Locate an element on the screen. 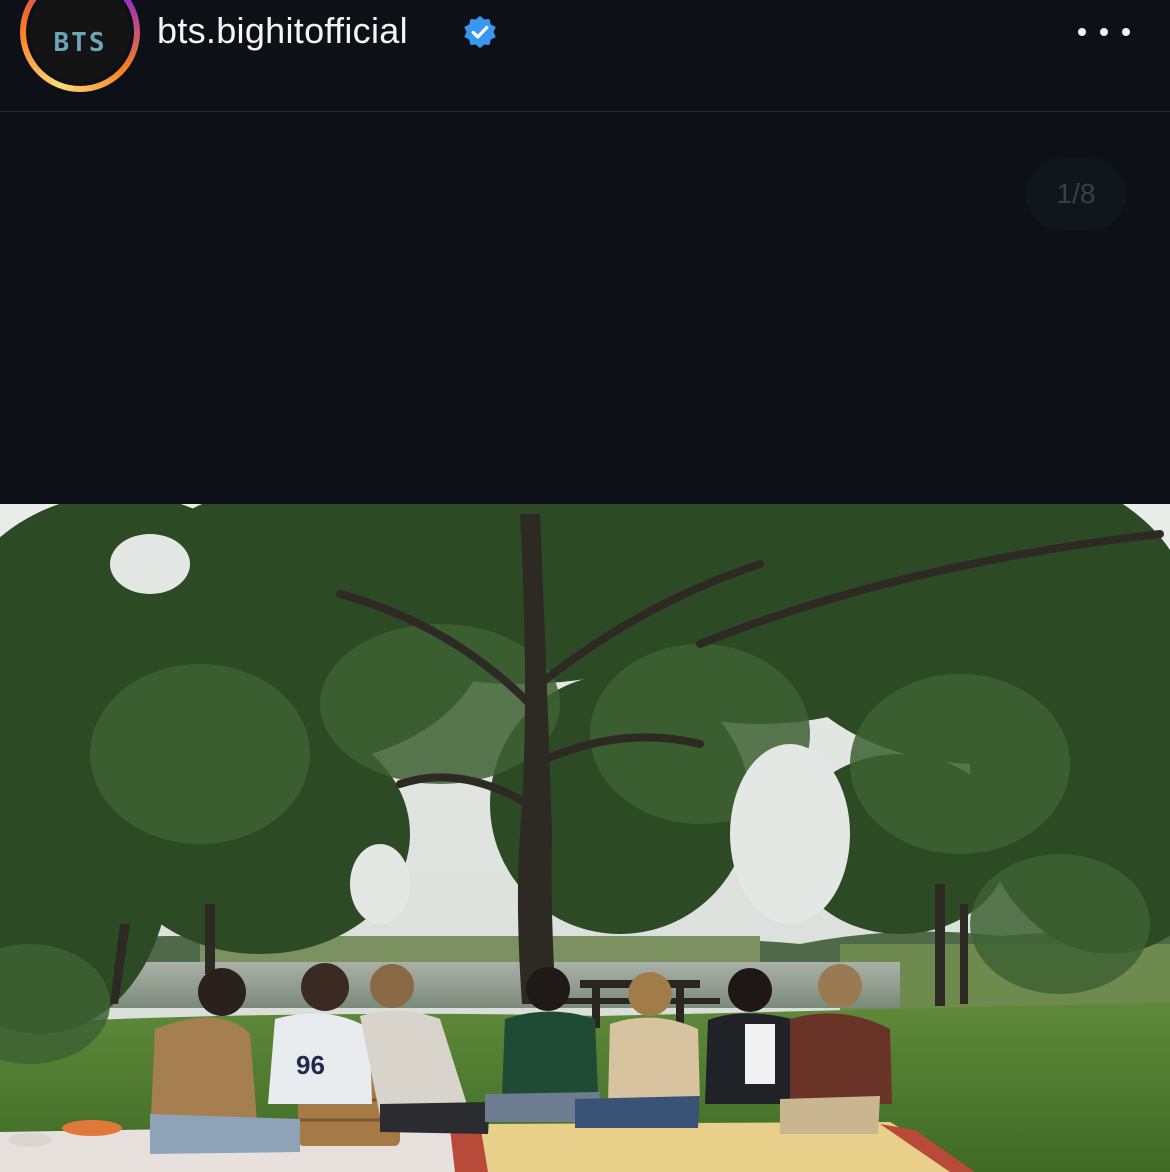  more-options-icon is located at coordinates (1104, 32).